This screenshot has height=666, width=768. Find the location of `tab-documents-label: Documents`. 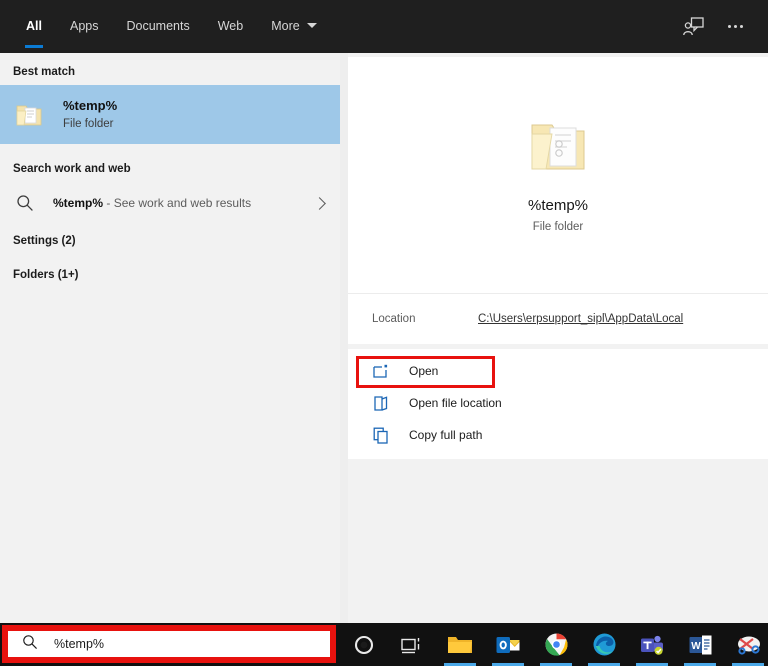

tab-documents-label: Documents is located at coordinates (158, 25).